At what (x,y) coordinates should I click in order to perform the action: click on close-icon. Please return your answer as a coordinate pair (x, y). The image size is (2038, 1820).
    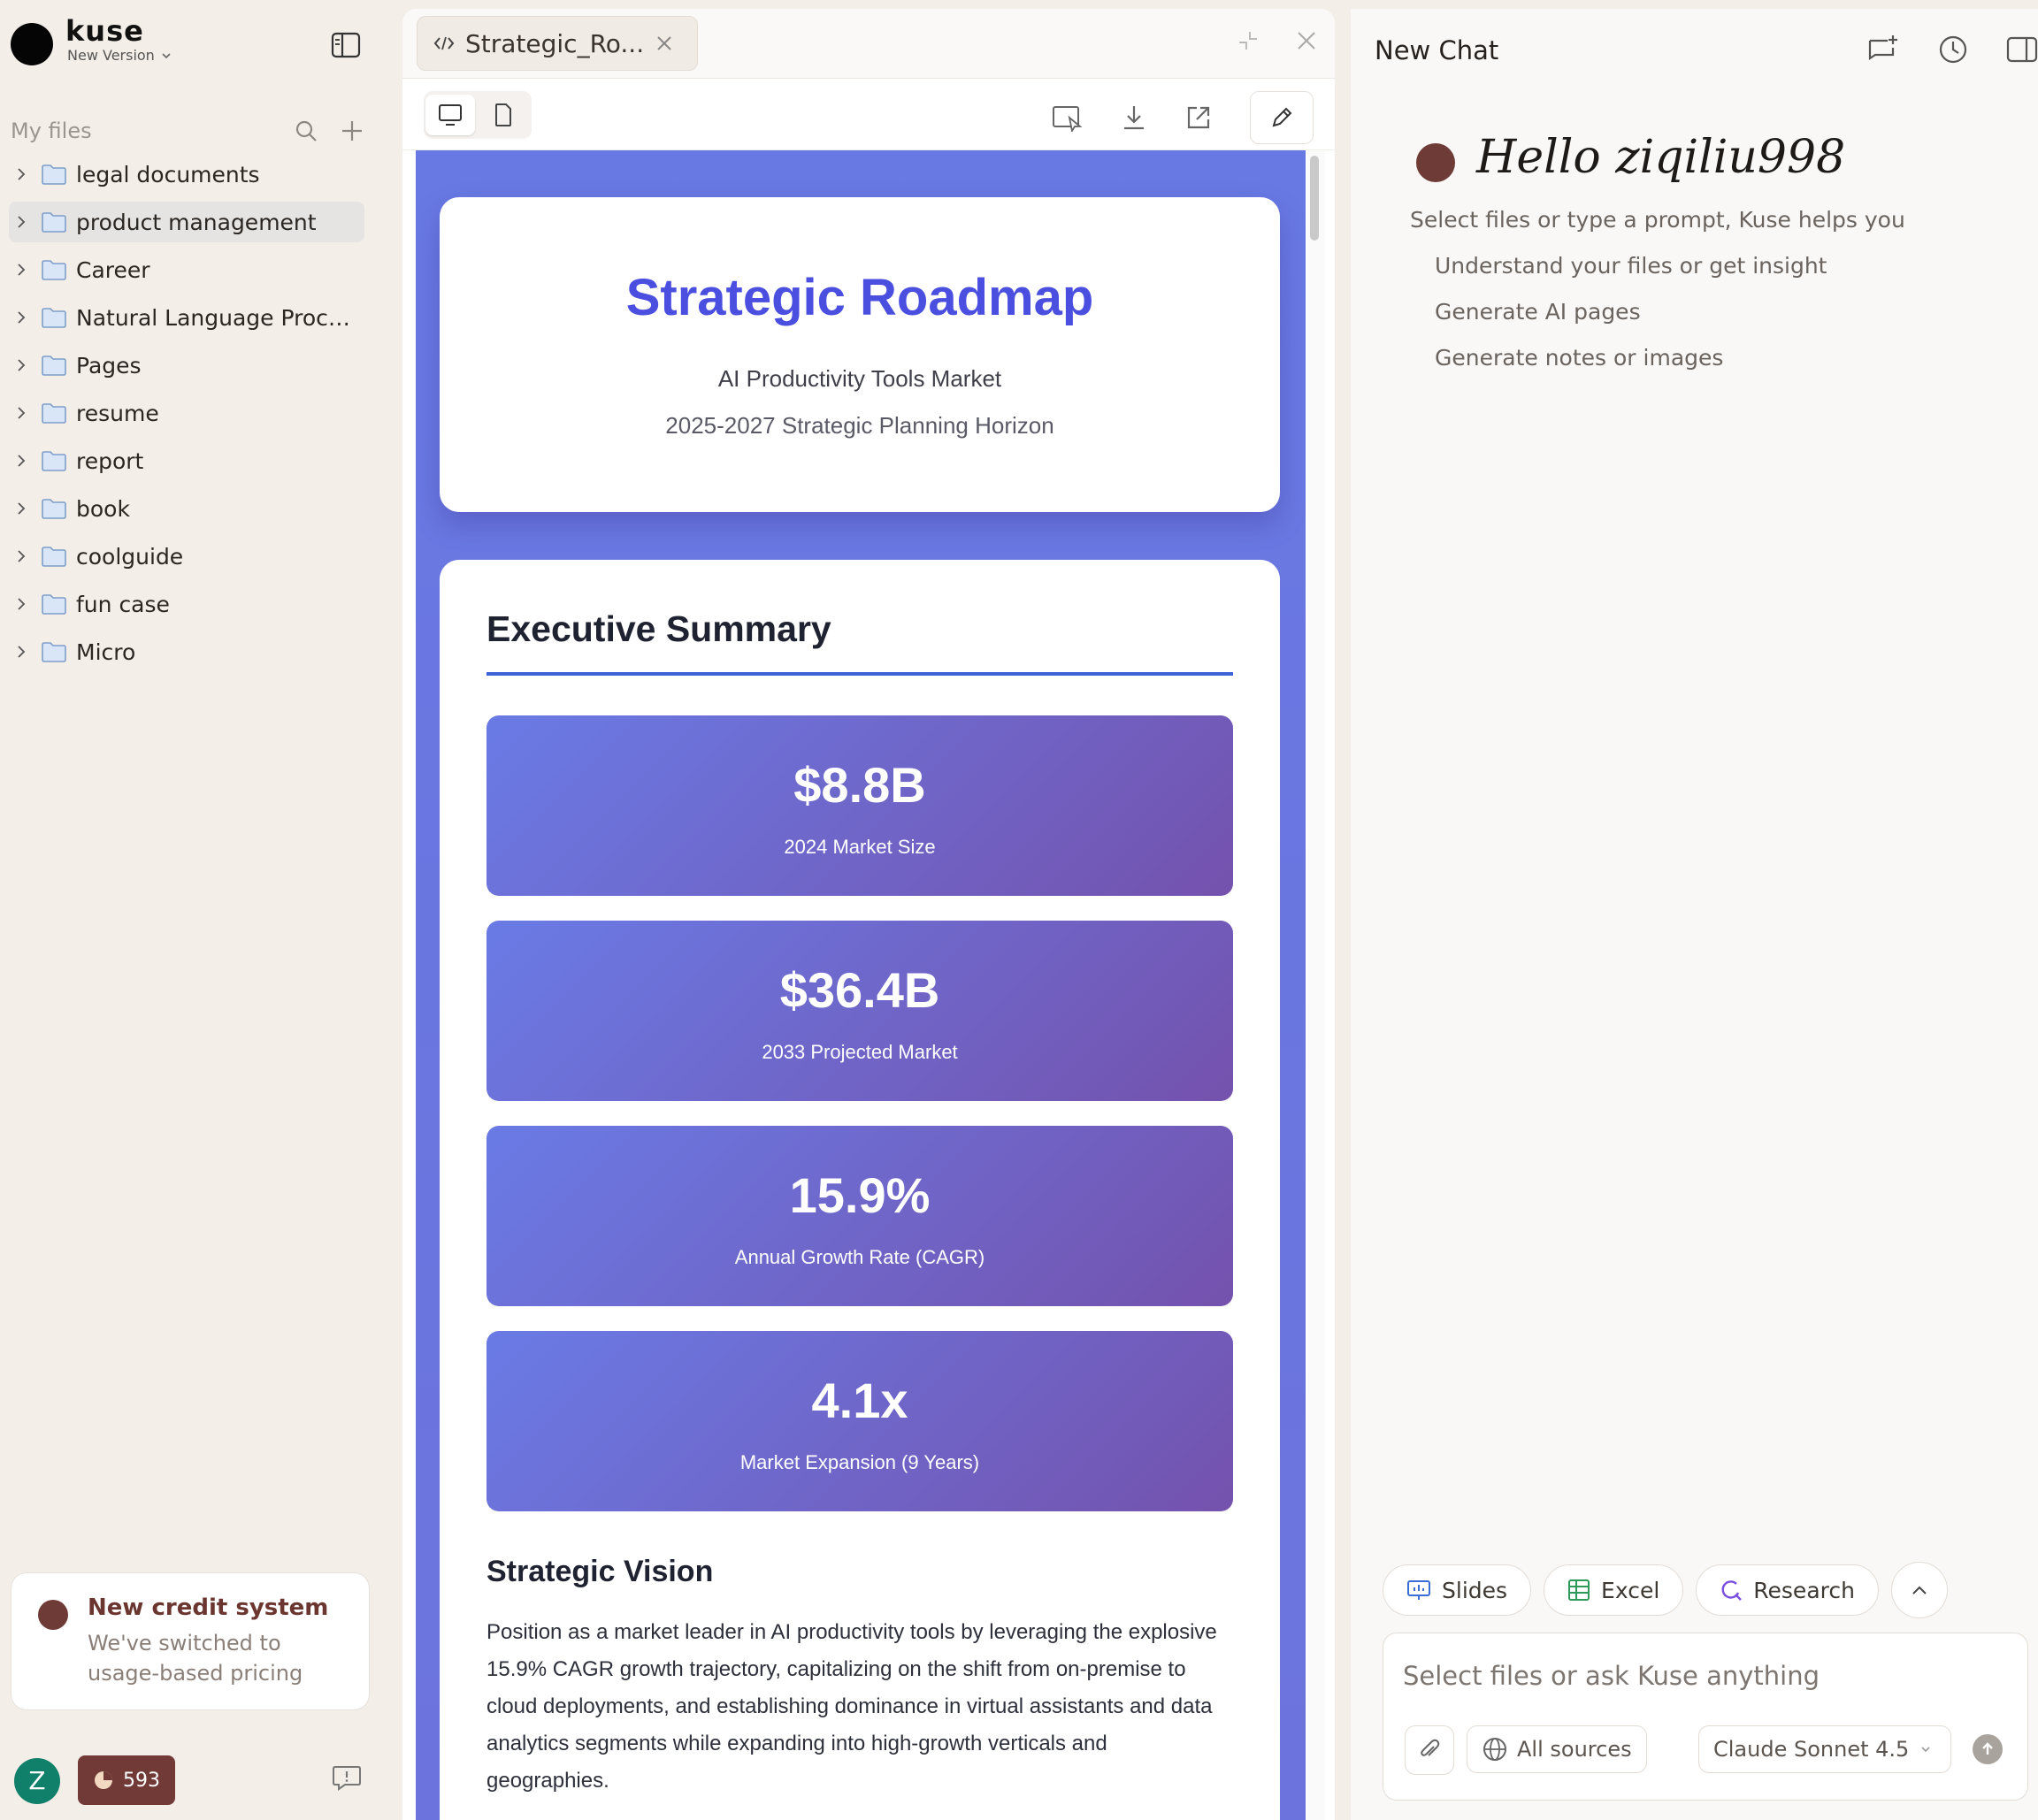
    Looking at the image, I should click on (665, 43).